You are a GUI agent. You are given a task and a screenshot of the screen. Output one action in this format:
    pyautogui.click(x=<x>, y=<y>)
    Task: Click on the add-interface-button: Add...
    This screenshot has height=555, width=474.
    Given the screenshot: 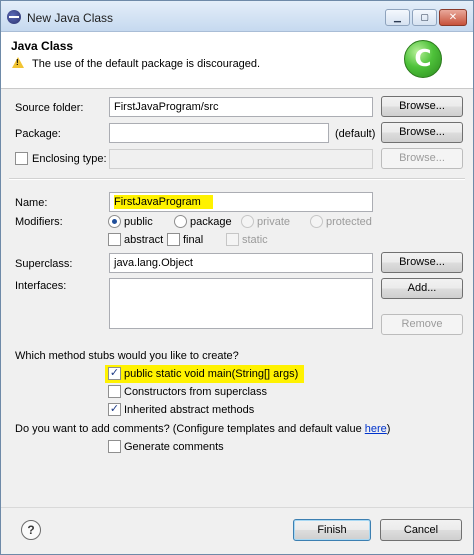 What is the action you would take?
    pyautogui.click(x=422, y=288)
    